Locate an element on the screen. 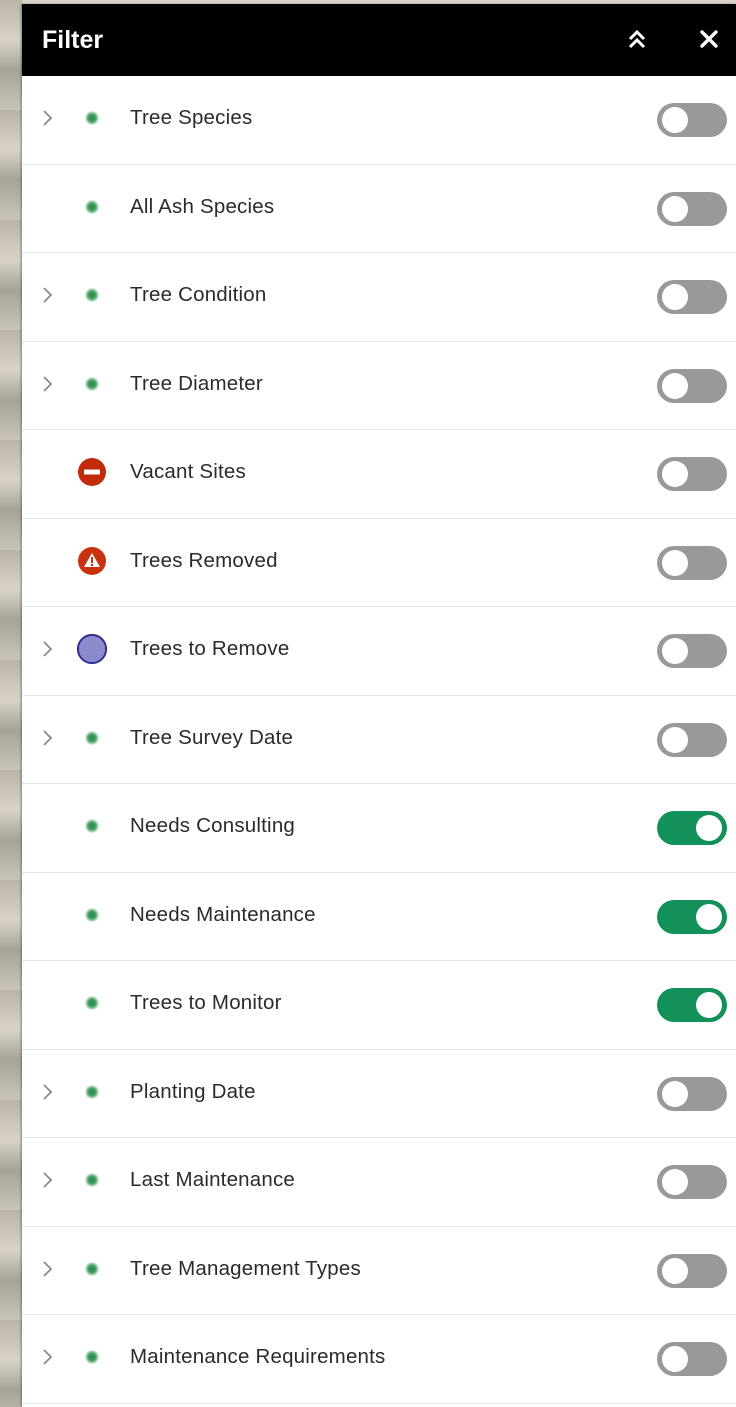 This screenshot has height=1407, width=736. purple-circle-icon is located at coordinates (92, 649).